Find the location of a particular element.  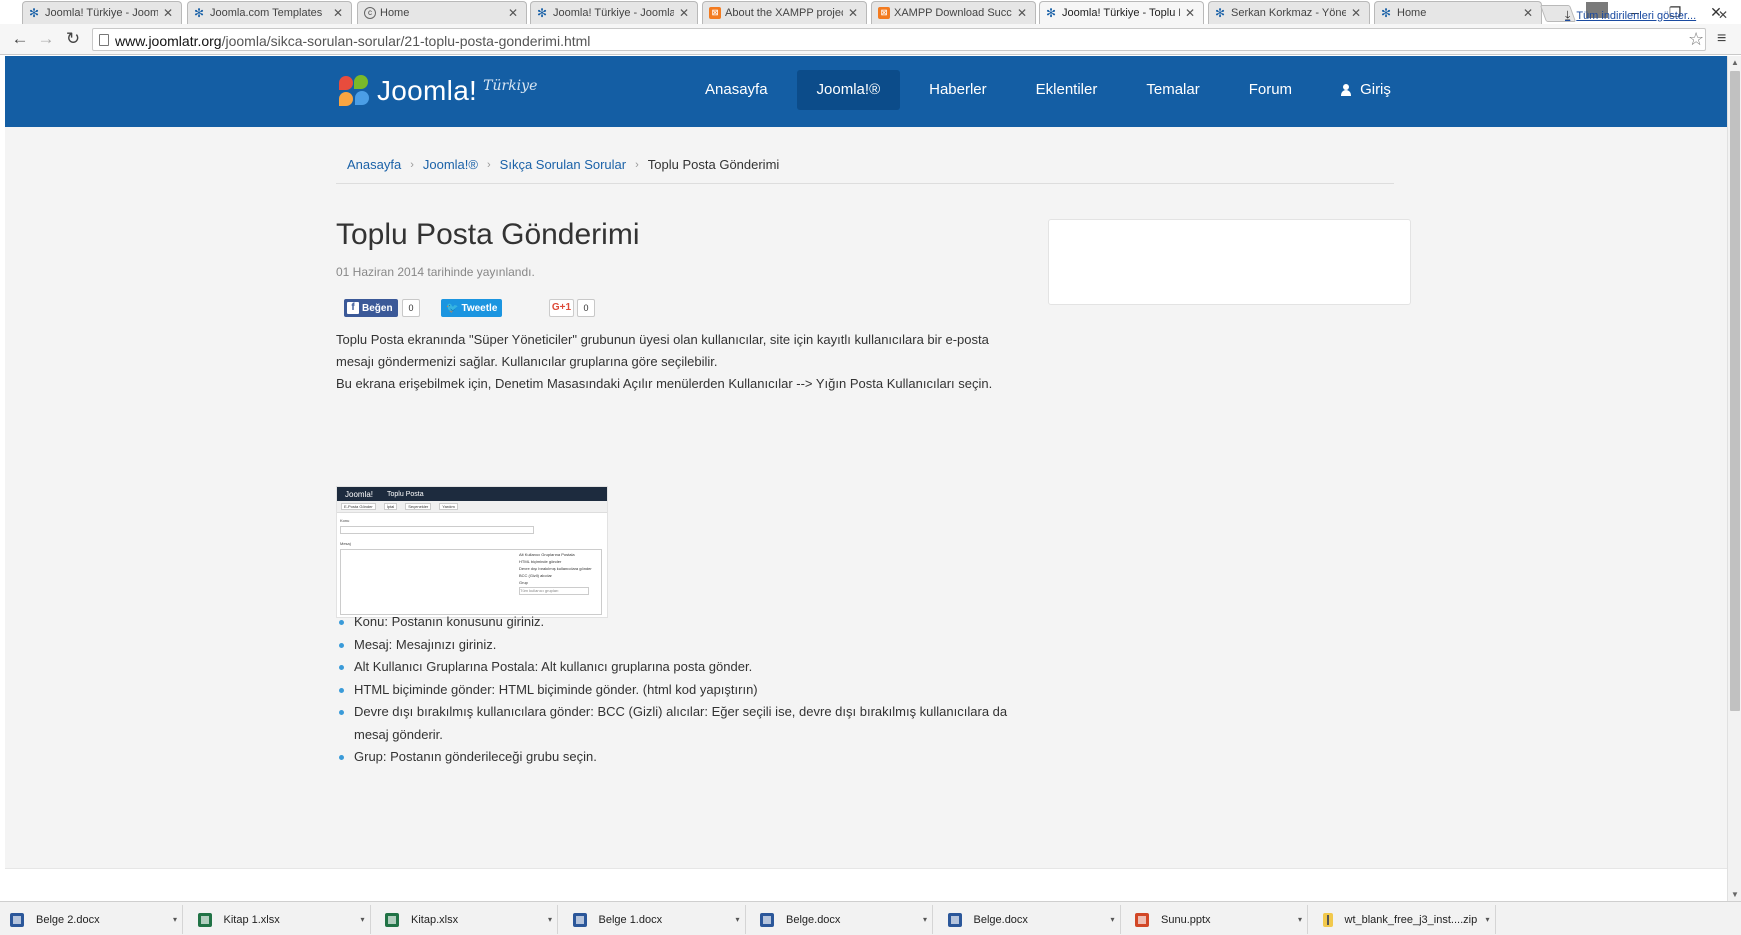

ppt-file-icon is located at coordinates (1142, 919).